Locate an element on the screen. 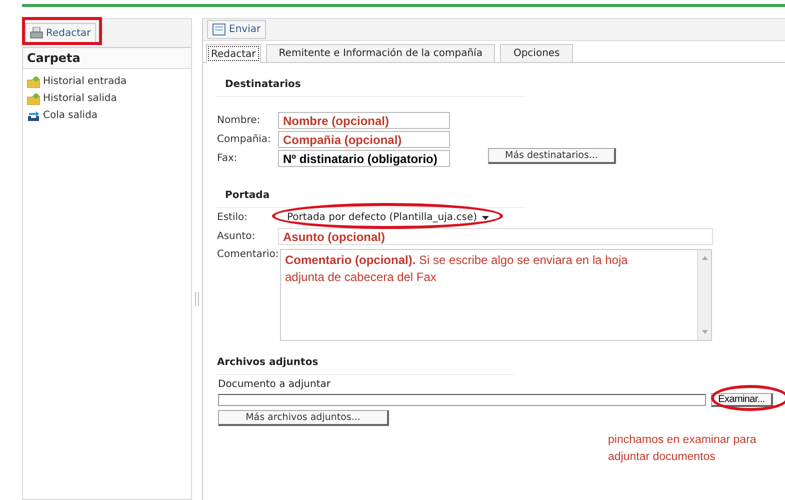  field-label: Fax: is located at coordinates (227, 158).